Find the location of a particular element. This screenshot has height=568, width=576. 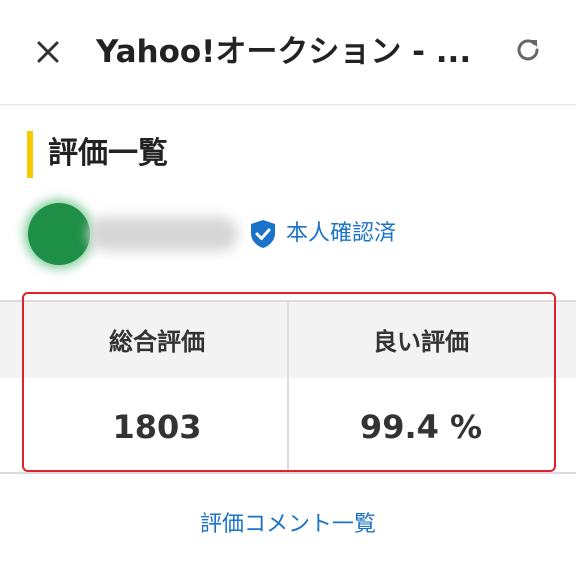

heading-accent-bar is located at coordinates (30, 154).